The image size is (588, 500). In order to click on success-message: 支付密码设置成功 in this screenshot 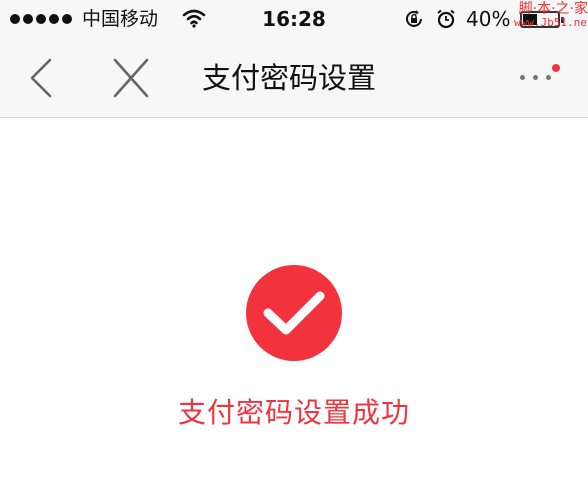, I will do `click(293, 412)`.